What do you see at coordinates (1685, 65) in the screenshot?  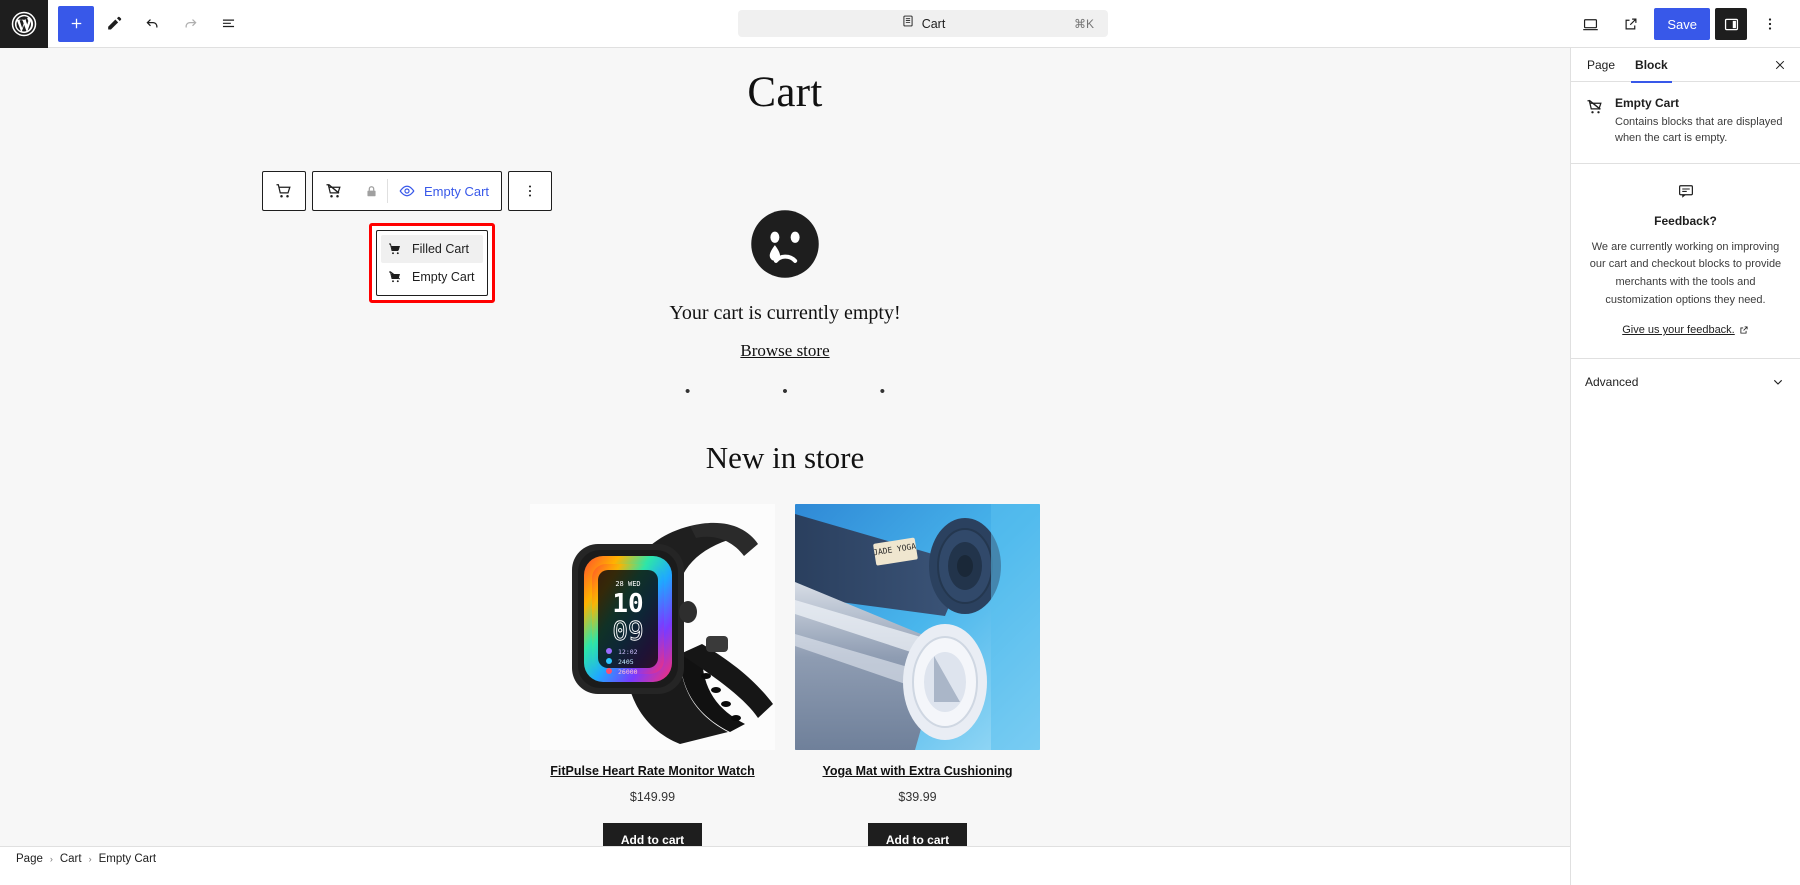 I see `sidebar-tabs: Page Block` at bounding box center [1685, 65].